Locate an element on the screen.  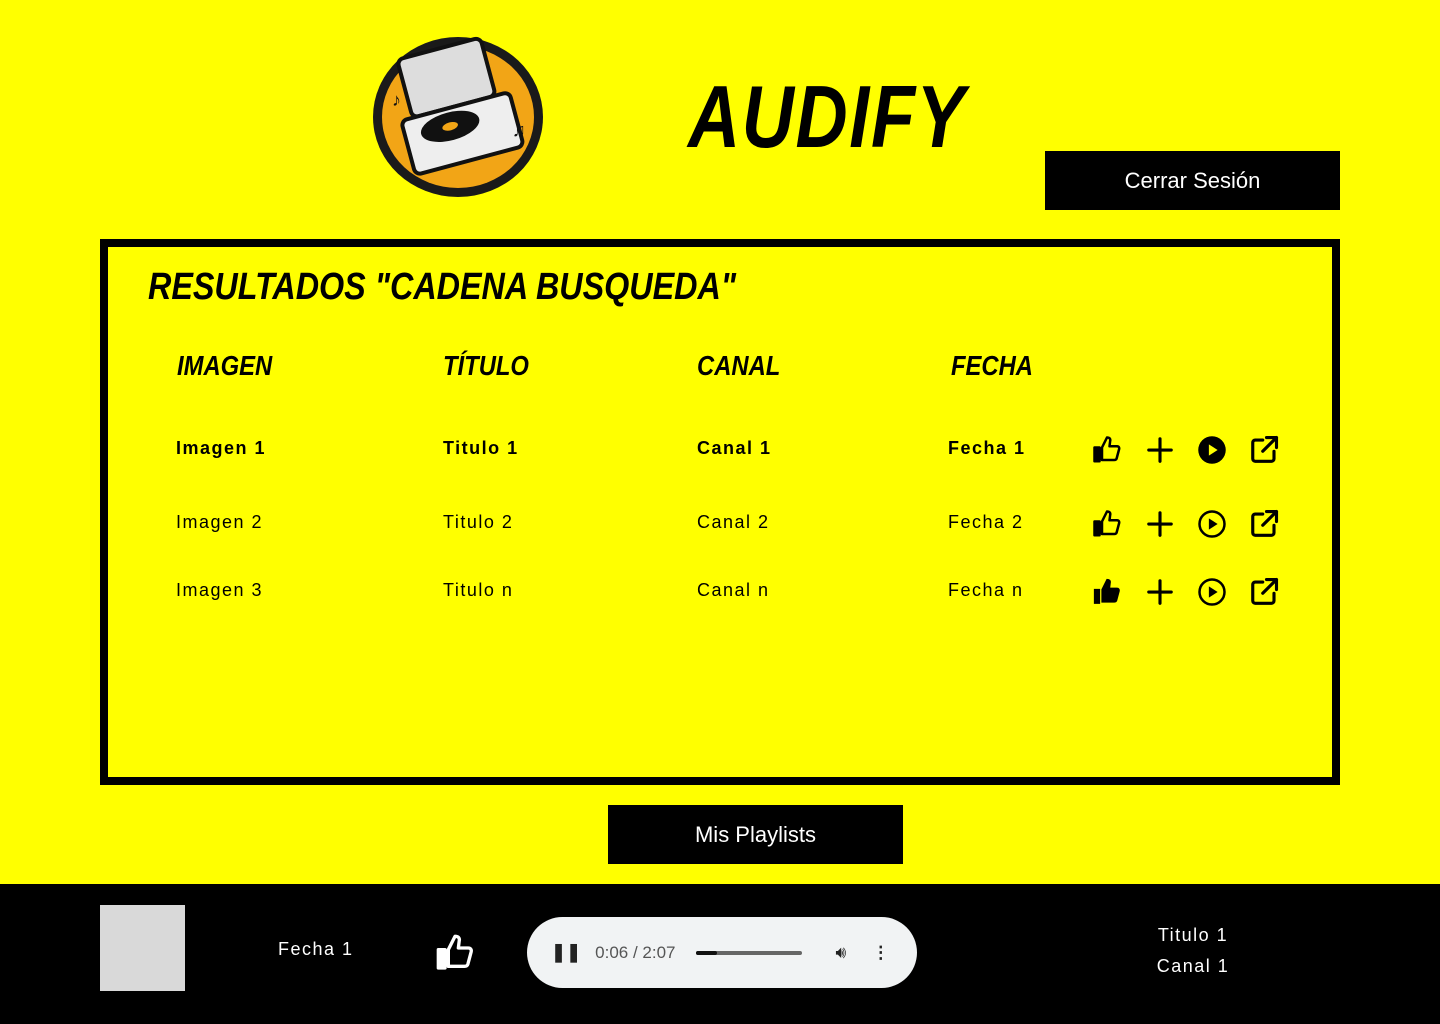
row-titulo: Titulo n is located at coordinates (478, 590).